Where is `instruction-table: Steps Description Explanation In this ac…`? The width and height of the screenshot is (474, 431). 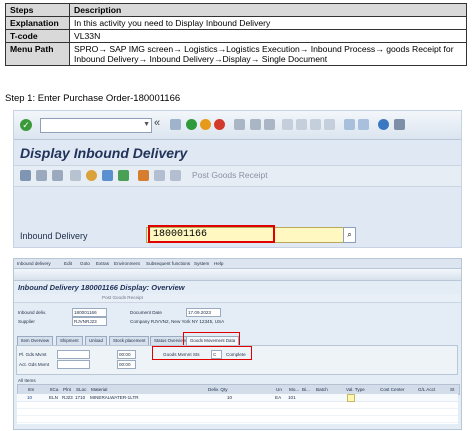
instruction-table: Steps Description Explanation In this ac… is located at coordinates (236, 34).